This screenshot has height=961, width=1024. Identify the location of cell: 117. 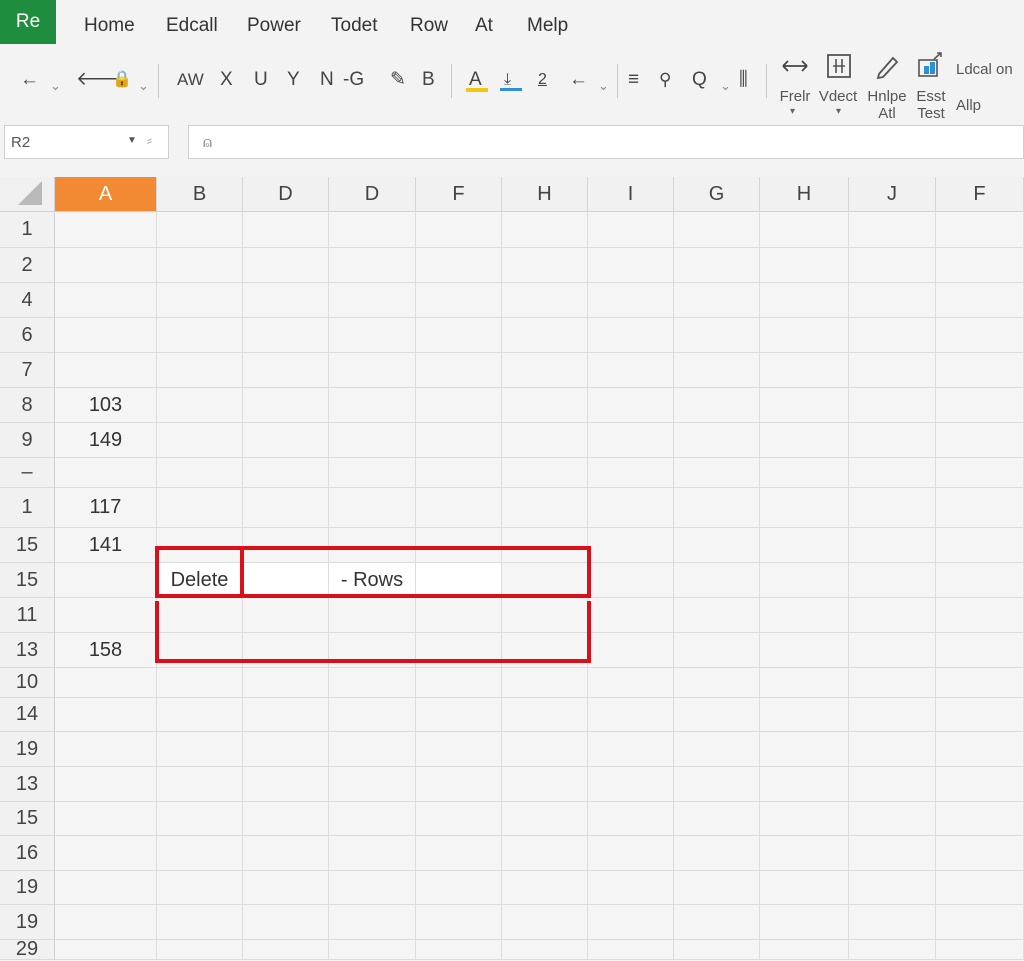
(106, 508).